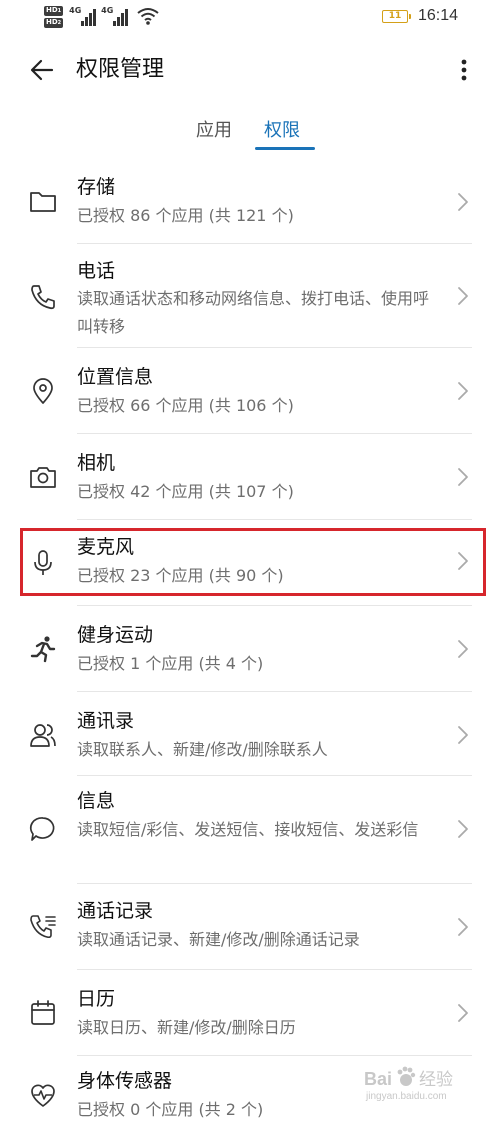 The image size is (500, 1124). Describe the element at coordinates (378, 1079) in the screenshot. I see `watermark-brand: Bai` at that location.